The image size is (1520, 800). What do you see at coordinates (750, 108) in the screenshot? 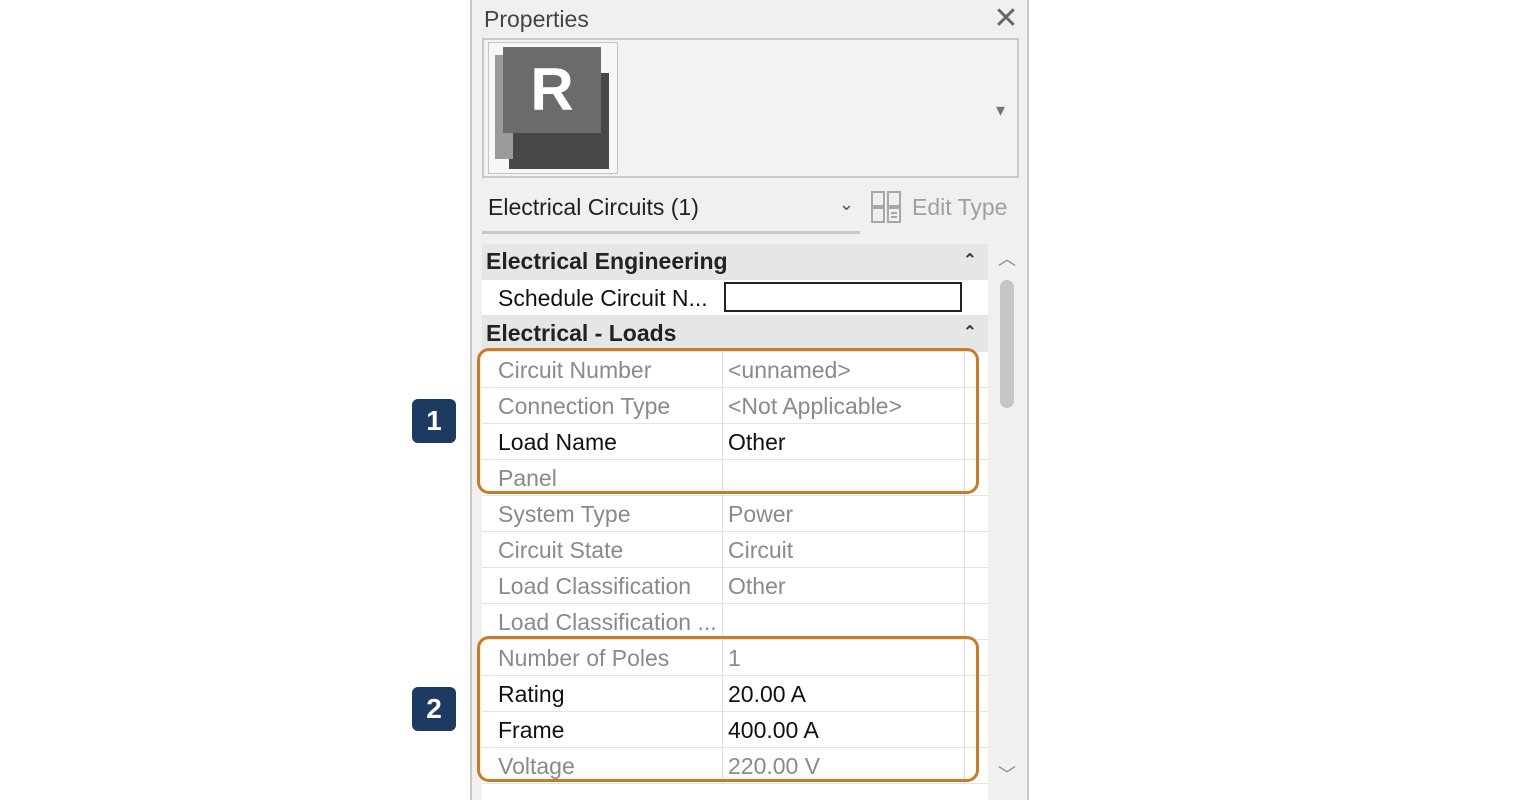
I see `type-preview: R ▾` at bounding box center [750, 108].